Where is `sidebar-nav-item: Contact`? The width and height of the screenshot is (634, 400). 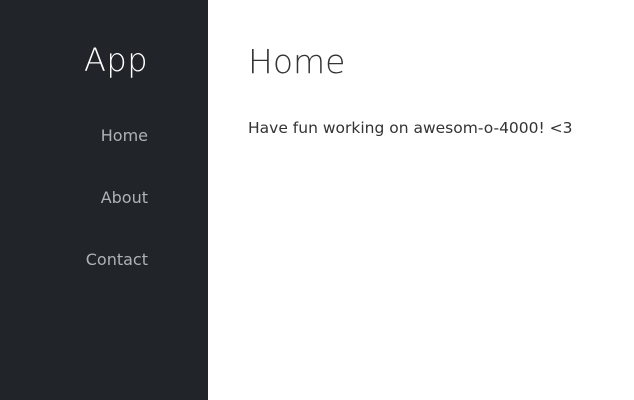
sidebar-nav-item: Contact is located at coordinates (117, 277).